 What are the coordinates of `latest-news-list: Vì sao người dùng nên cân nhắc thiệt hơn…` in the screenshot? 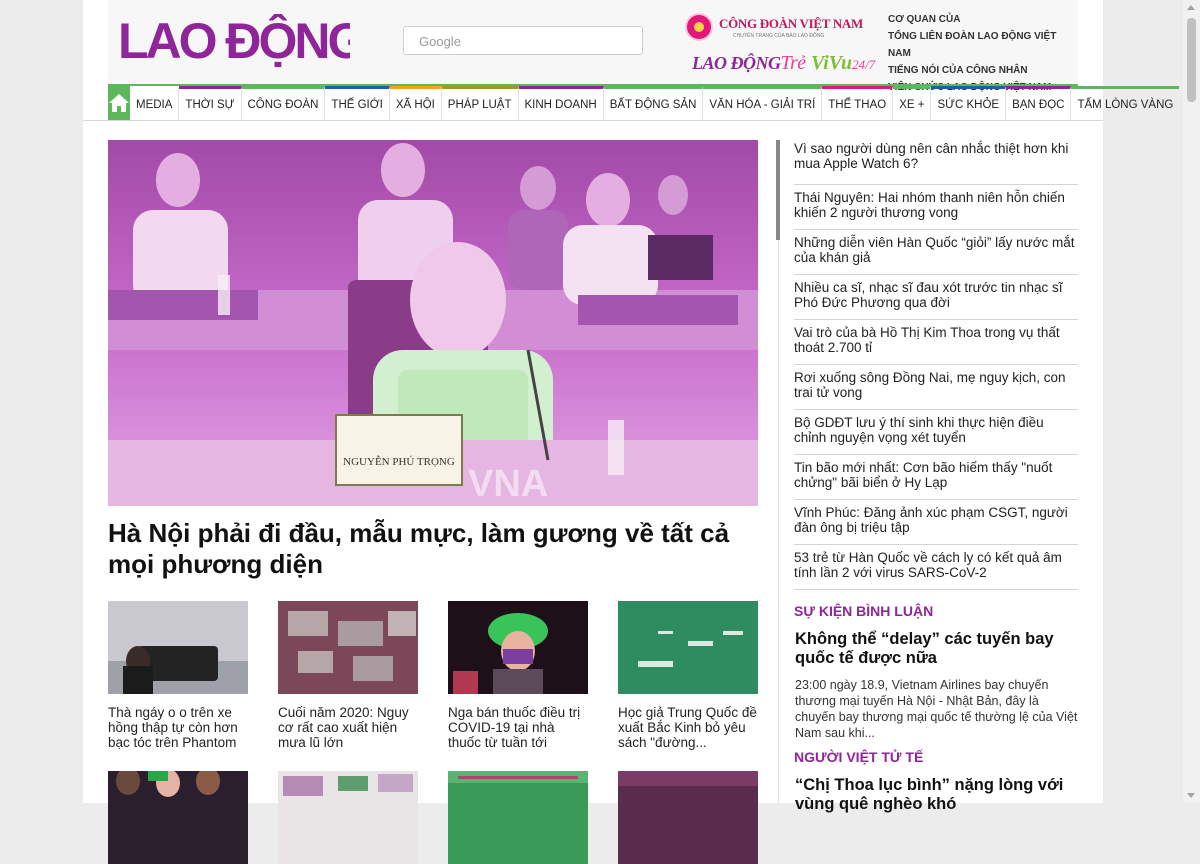 It's located at (936, 365).